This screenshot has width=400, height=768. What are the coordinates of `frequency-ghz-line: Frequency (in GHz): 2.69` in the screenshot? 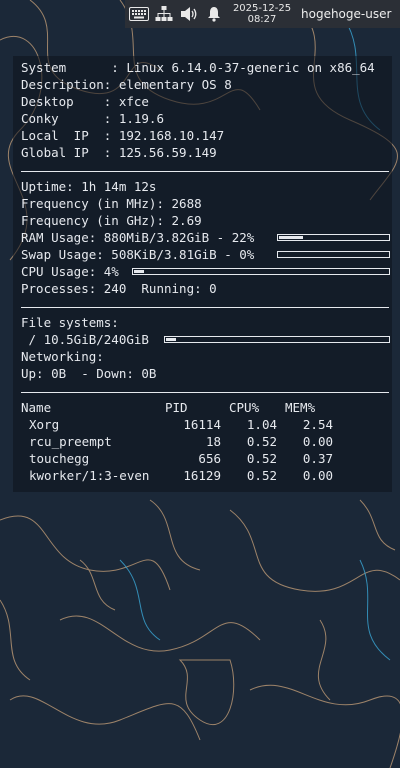 It's located at (111, 220).